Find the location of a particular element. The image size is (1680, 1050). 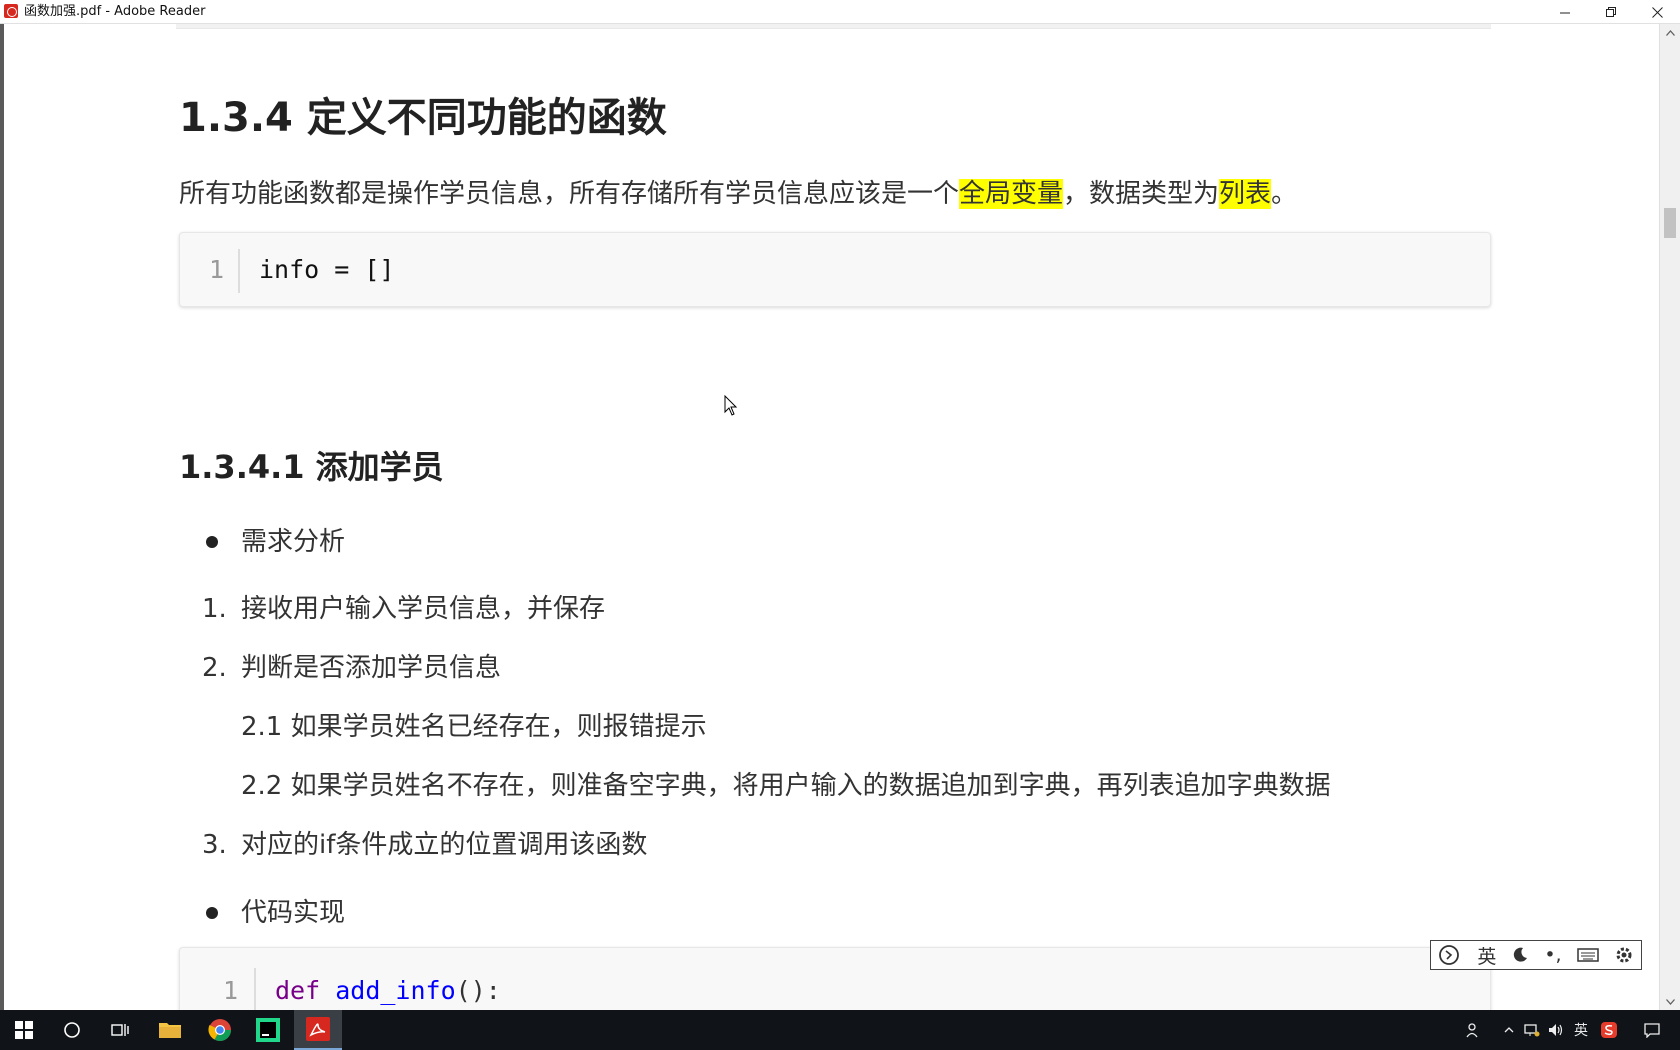

step-text: 接收用户输入学员信息，并保存 is located at coordinates (423, 609).